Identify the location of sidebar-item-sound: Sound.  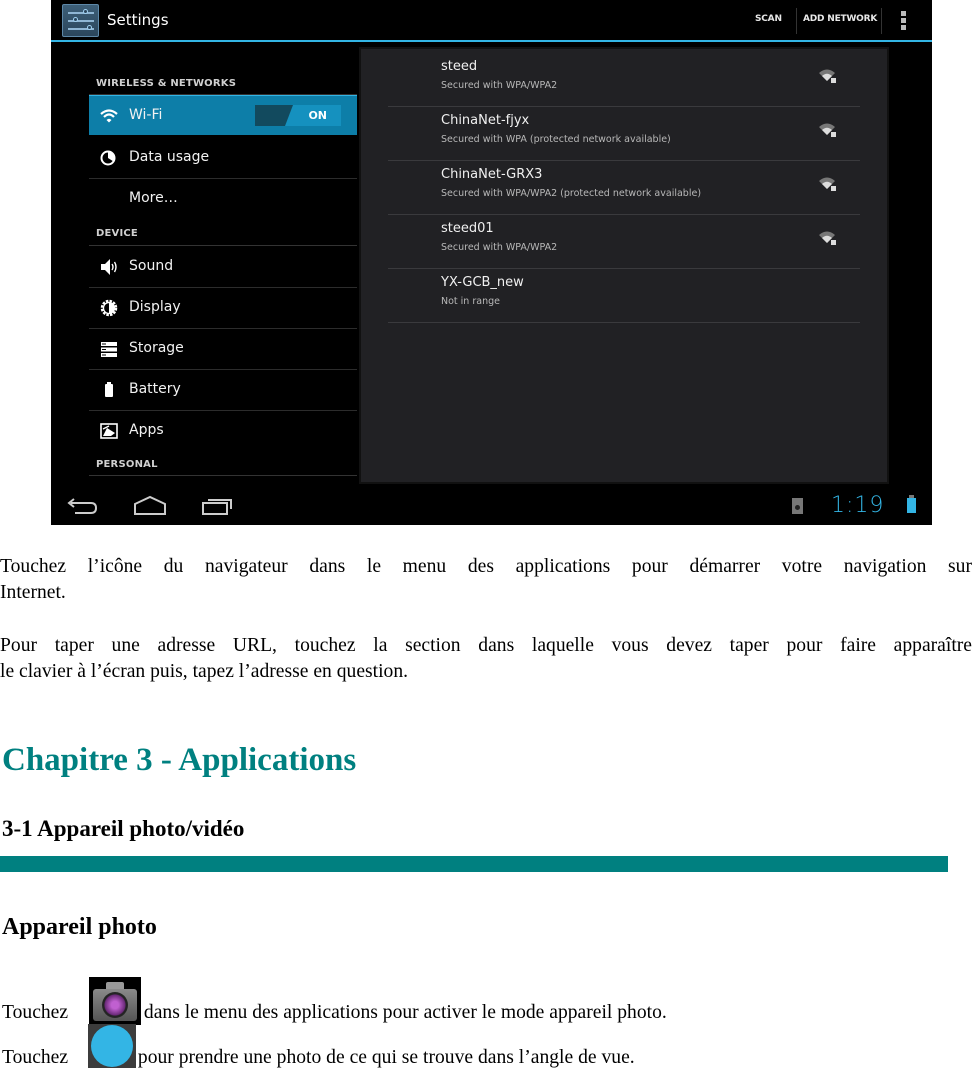
(223, 267).